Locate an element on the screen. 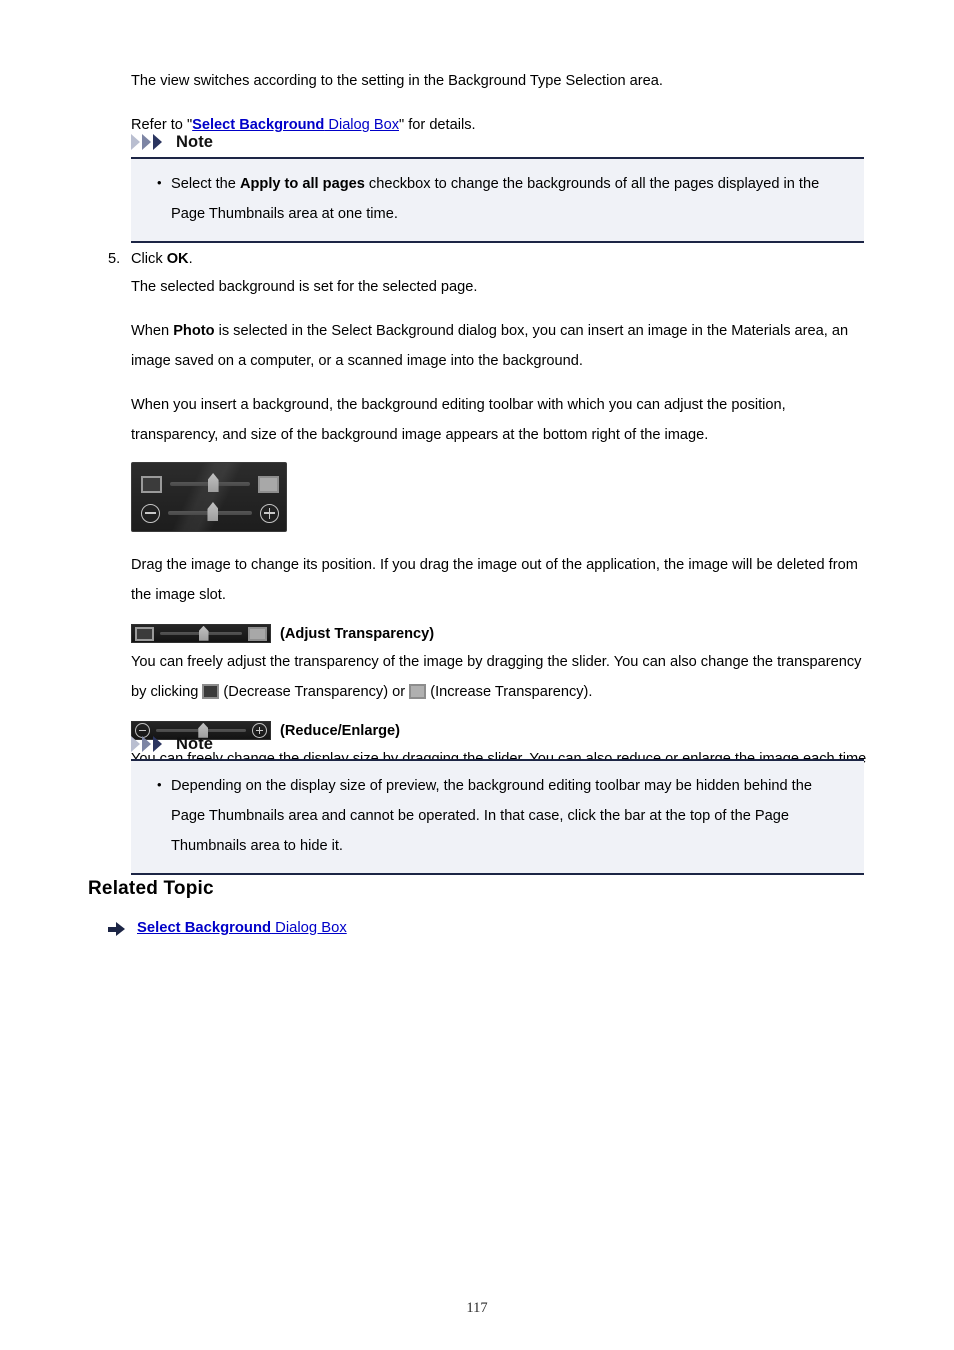 The width and height of the screenshot is (954, 1350). toolbar-transparency-row is located at coordinates (210, 484).